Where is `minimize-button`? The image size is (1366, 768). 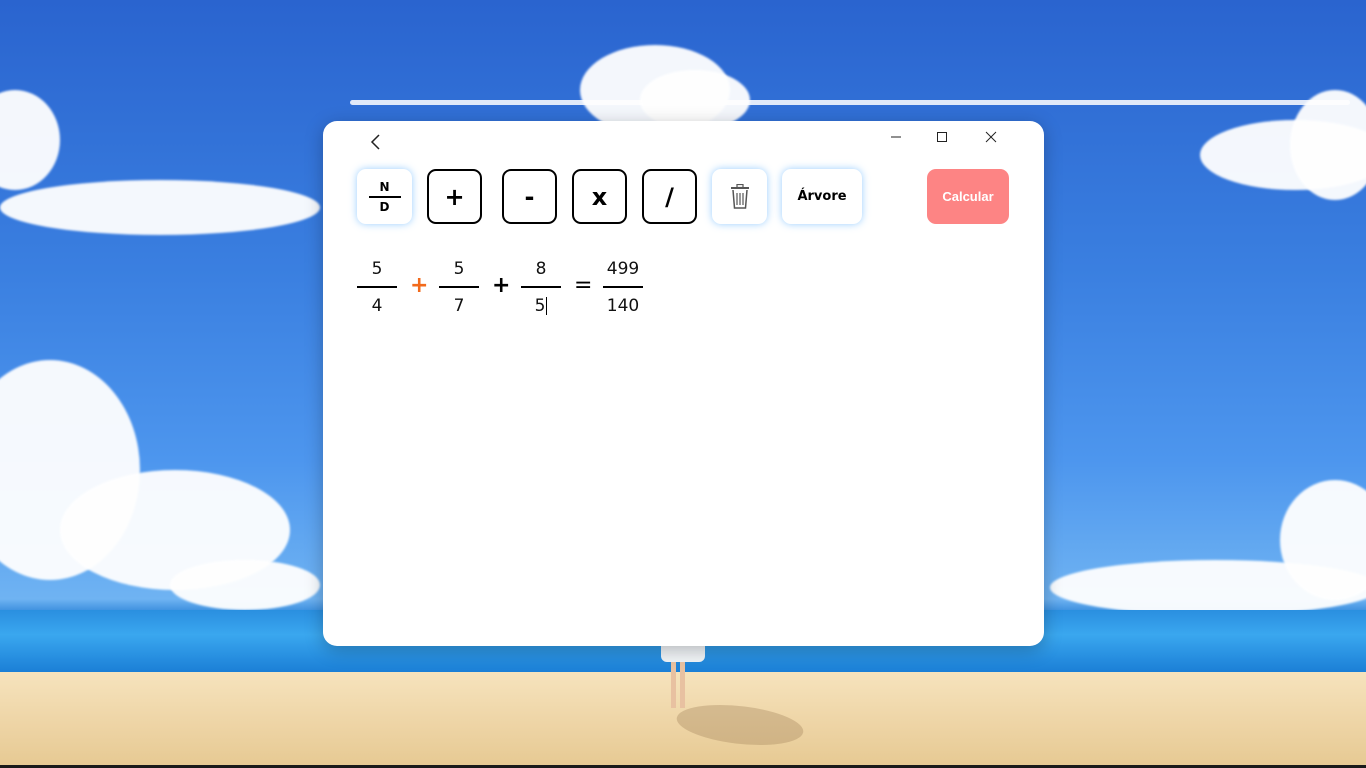 minimize-button is located at coordinates (896, 137).